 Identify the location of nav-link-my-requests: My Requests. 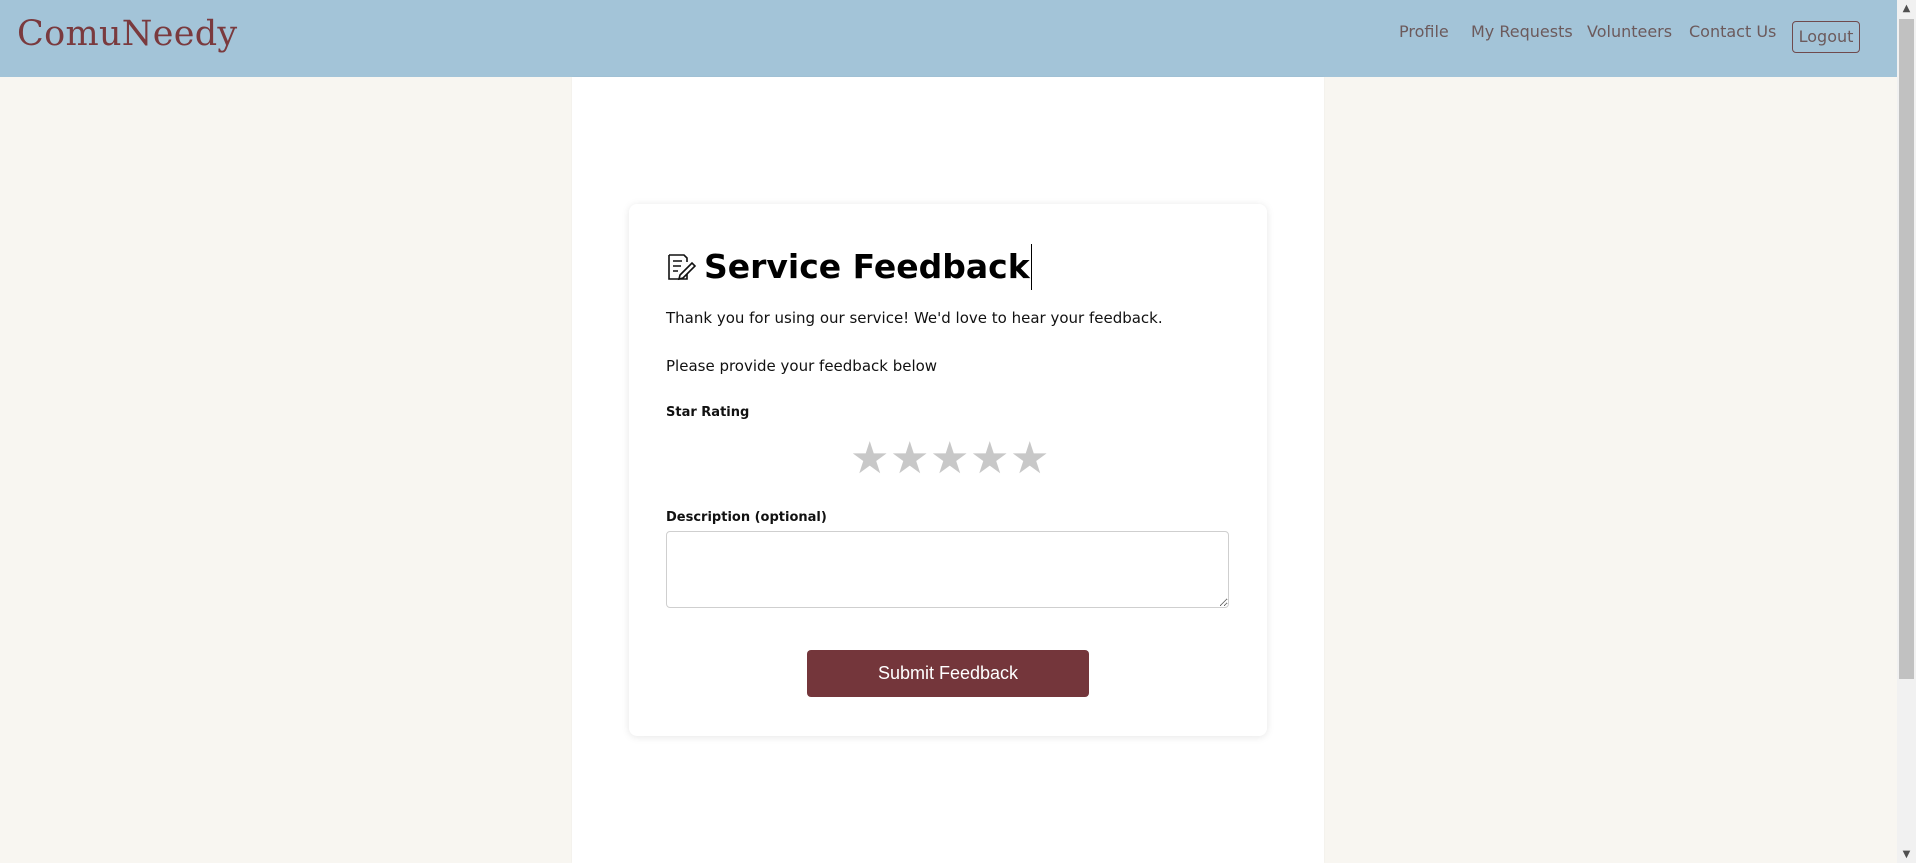
(1522, 31).